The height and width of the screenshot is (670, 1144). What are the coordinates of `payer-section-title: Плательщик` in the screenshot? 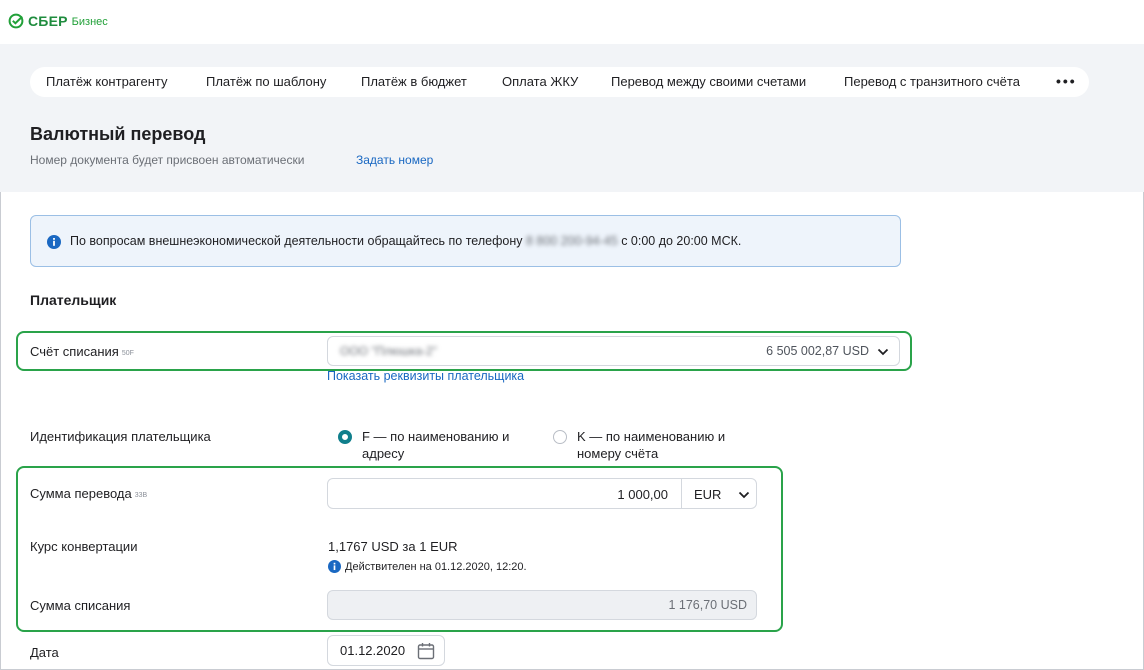 It's located at (73, 300).